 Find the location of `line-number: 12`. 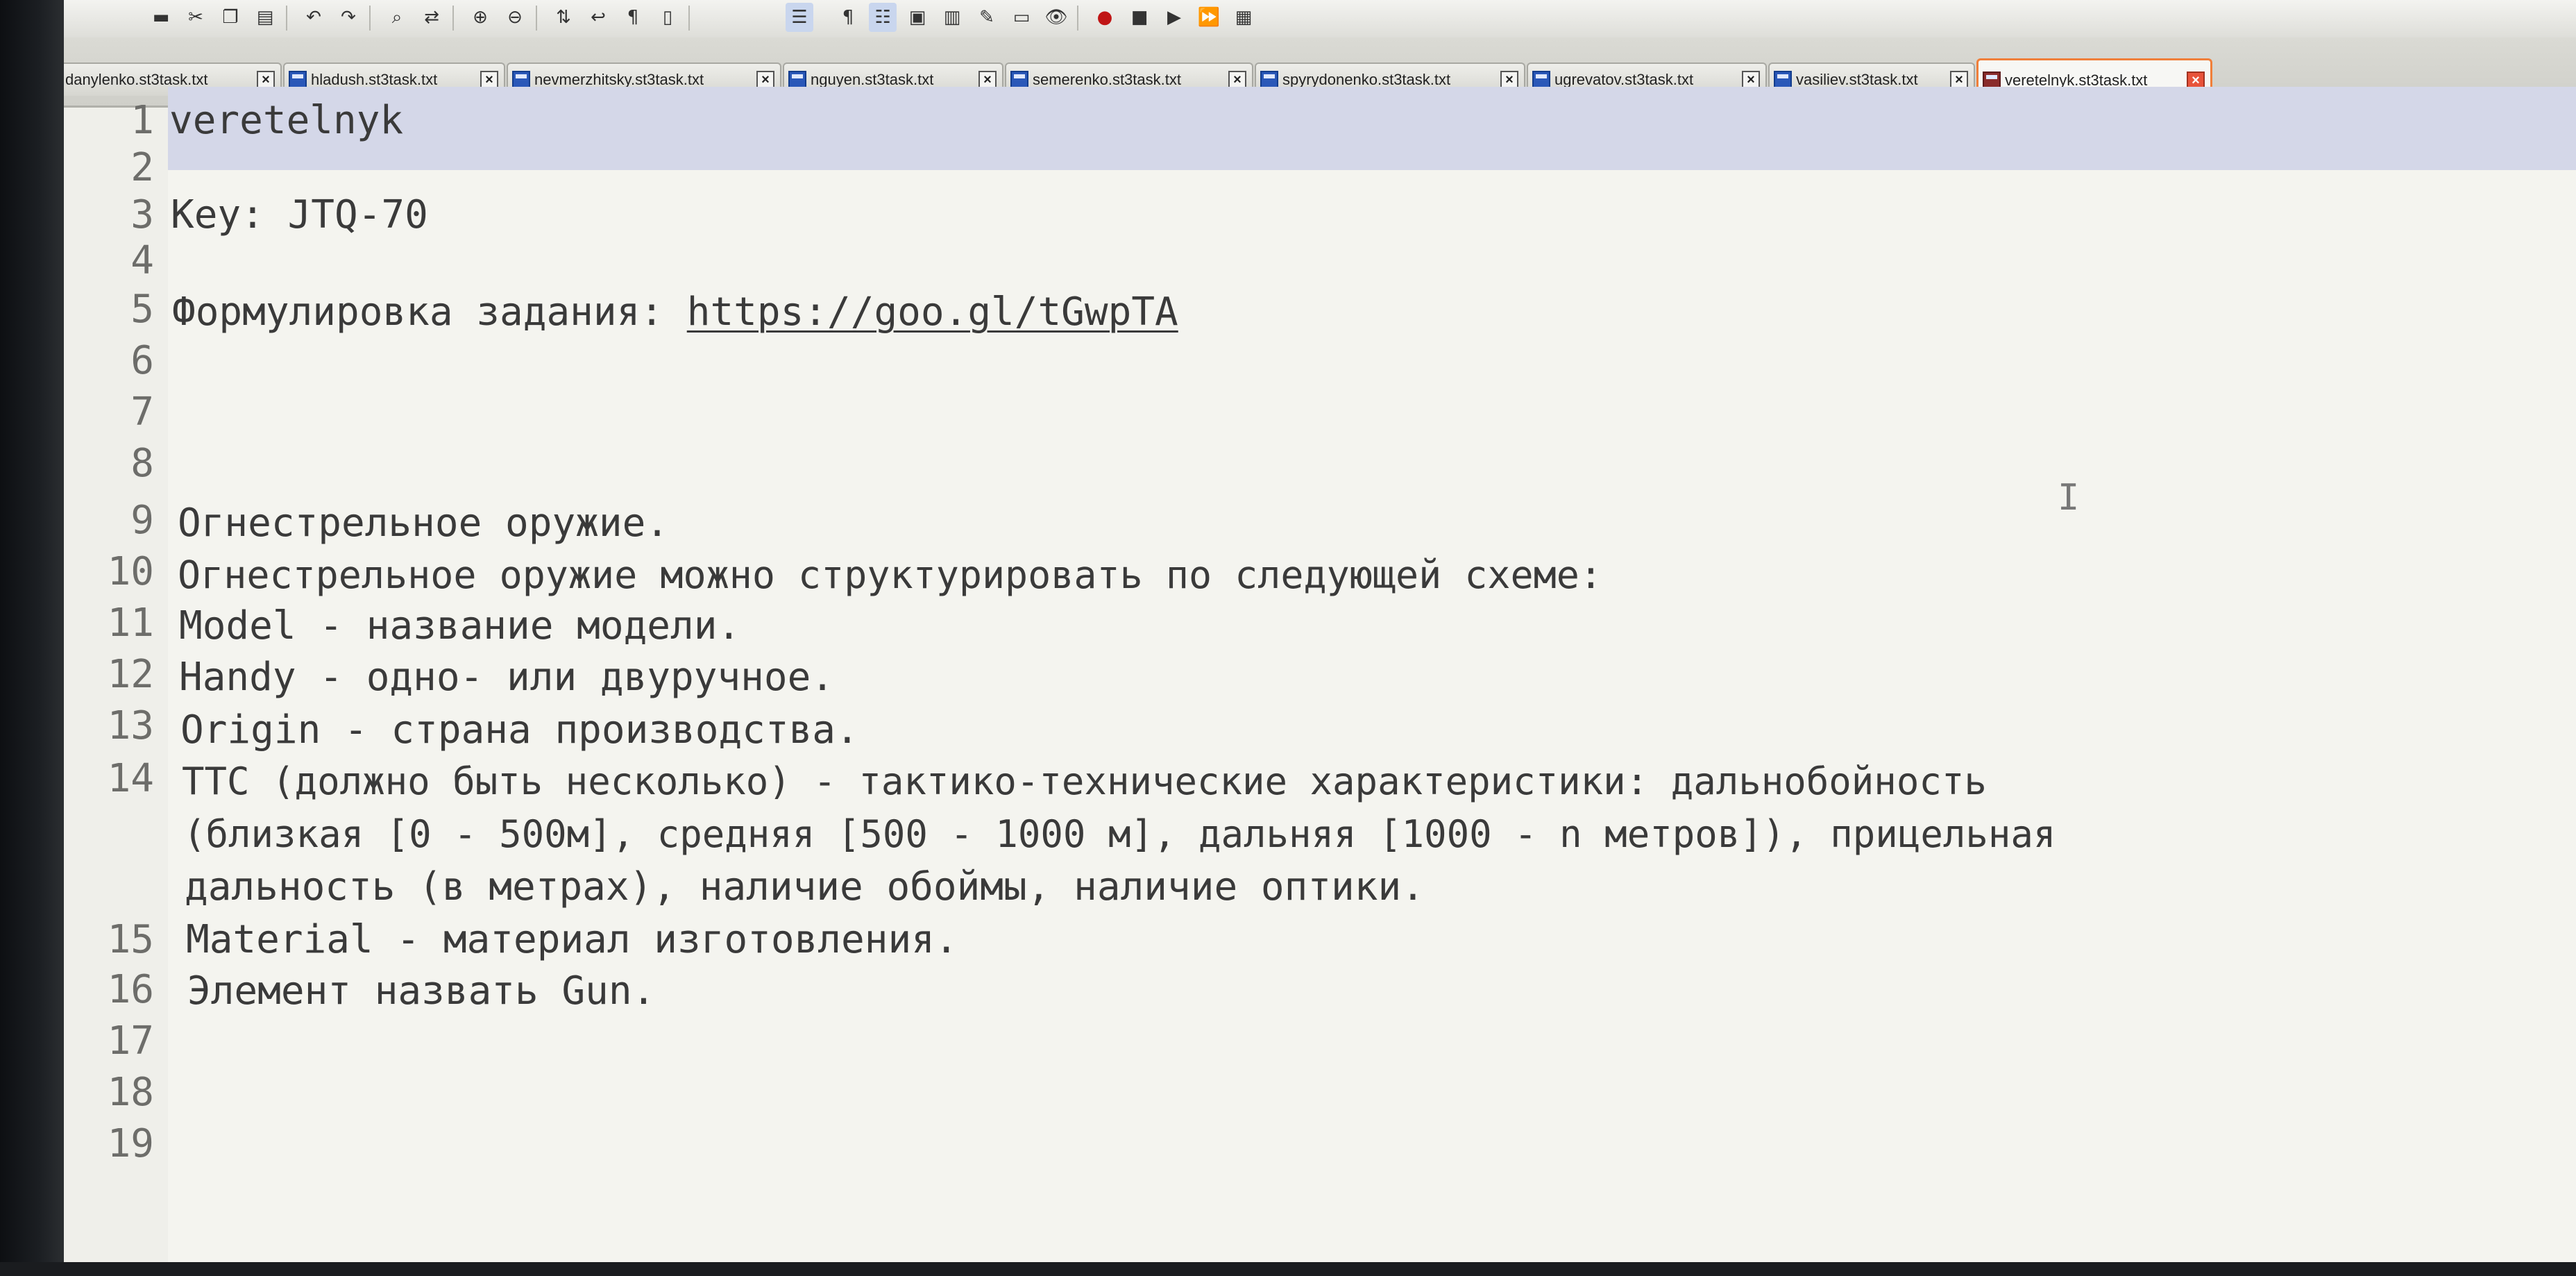

line-number: 12 is located at coordinates (131, 674).